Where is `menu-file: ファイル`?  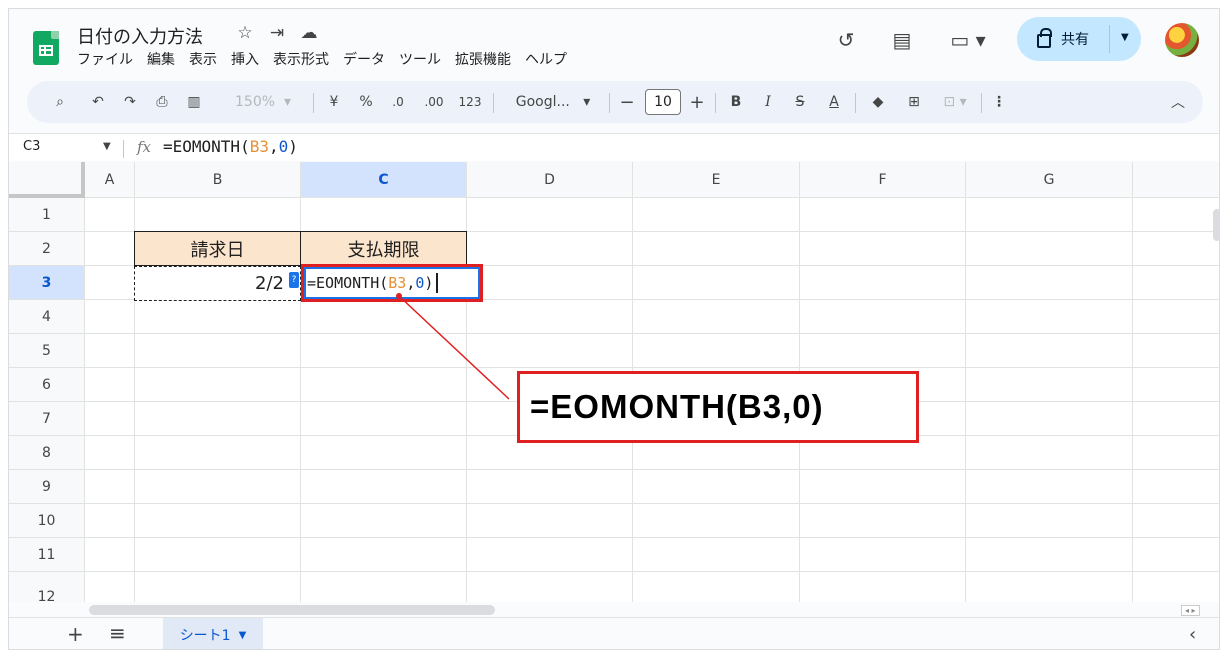 menu-file: ファイル is located at coordinates (105, 59).